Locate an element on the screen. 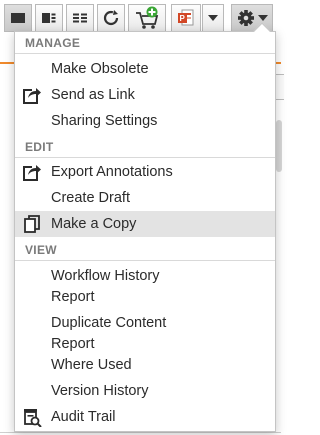 This screenshot has width=320, height=435. refresh-icon is located at coordinates (111, 18).